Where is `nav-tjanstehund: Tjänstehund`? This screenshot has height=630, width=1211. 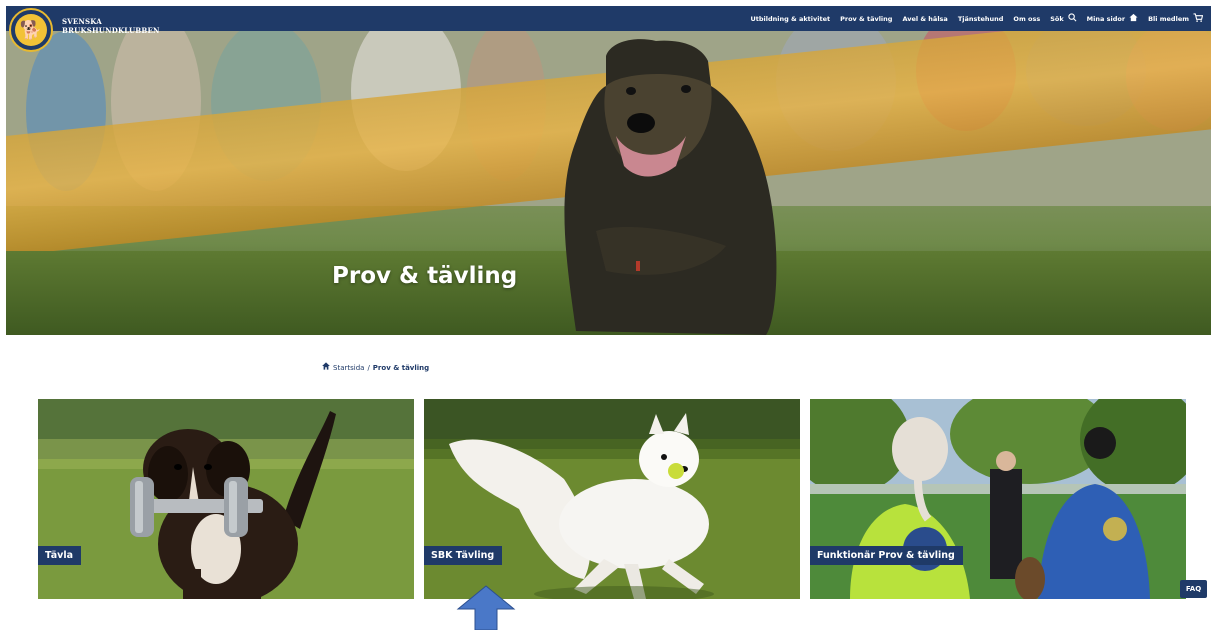
nav-tjanstehund: Tjänstehund is located at coordinates (981, 19).